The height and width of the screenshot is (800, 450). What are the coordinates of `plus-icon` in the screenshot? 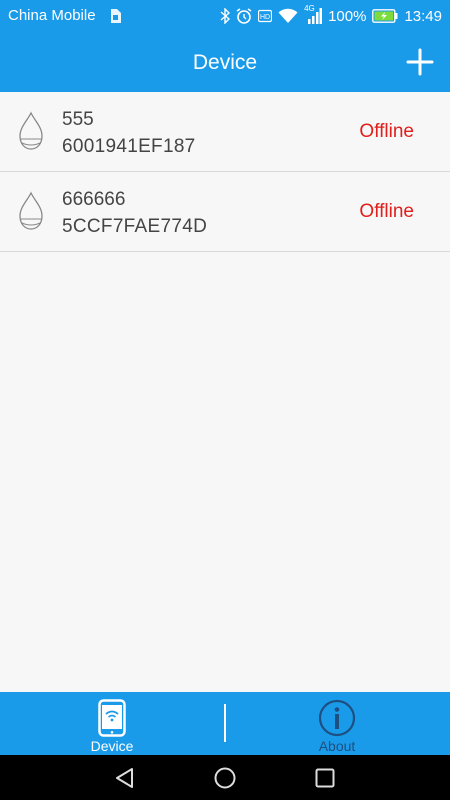 It's located at (420, 62).